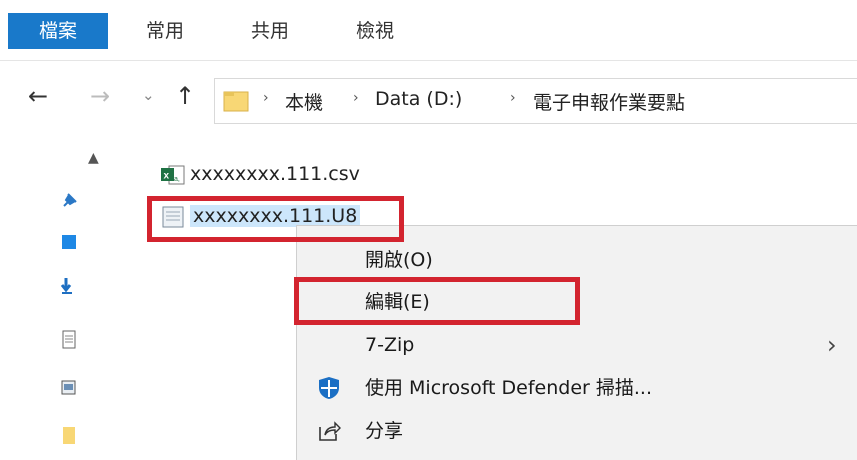 The height and width of the screenshot is (460, 857). Describe the element at coordinates (577, 345) in the screenshot. I see `menu-item-7zip: 7-Zip ›` at that location.